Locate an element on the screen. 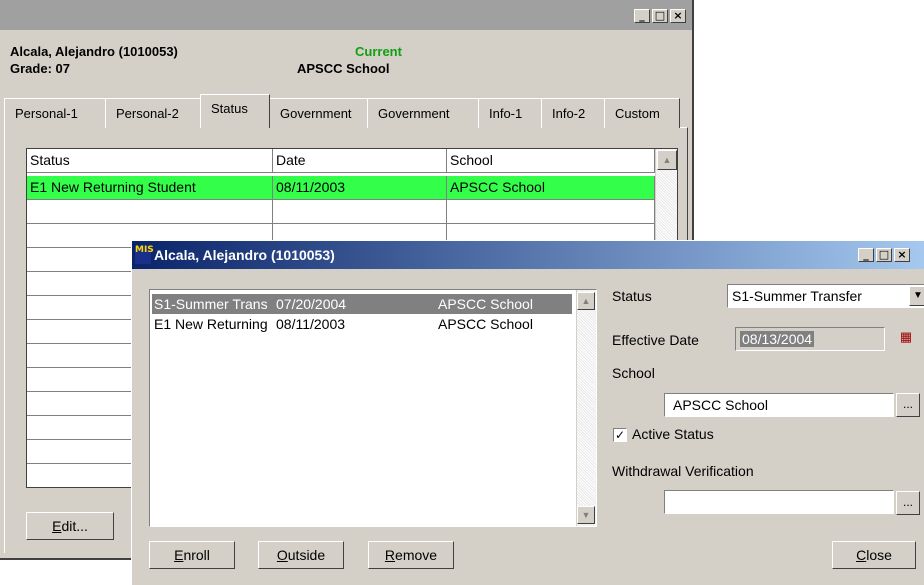 The height and width of the screenshot is (585, 924). effective-date-label: Effective Date is located at coordinates (655, 340).